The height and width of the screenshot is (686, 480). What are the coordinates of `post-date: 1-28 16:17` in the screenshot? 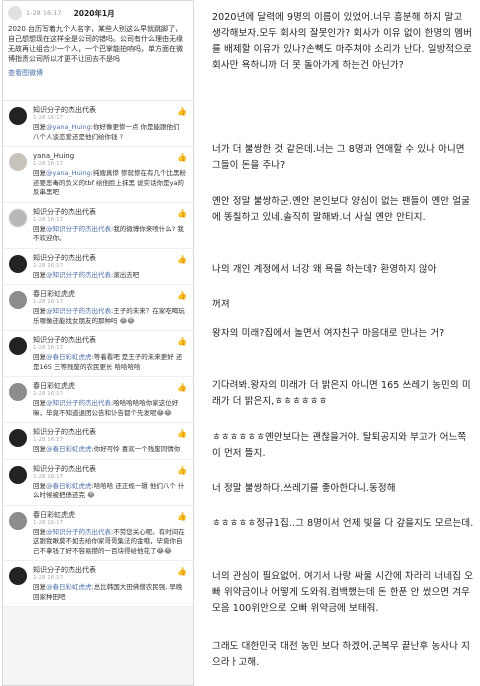 It's located at (44, 13).